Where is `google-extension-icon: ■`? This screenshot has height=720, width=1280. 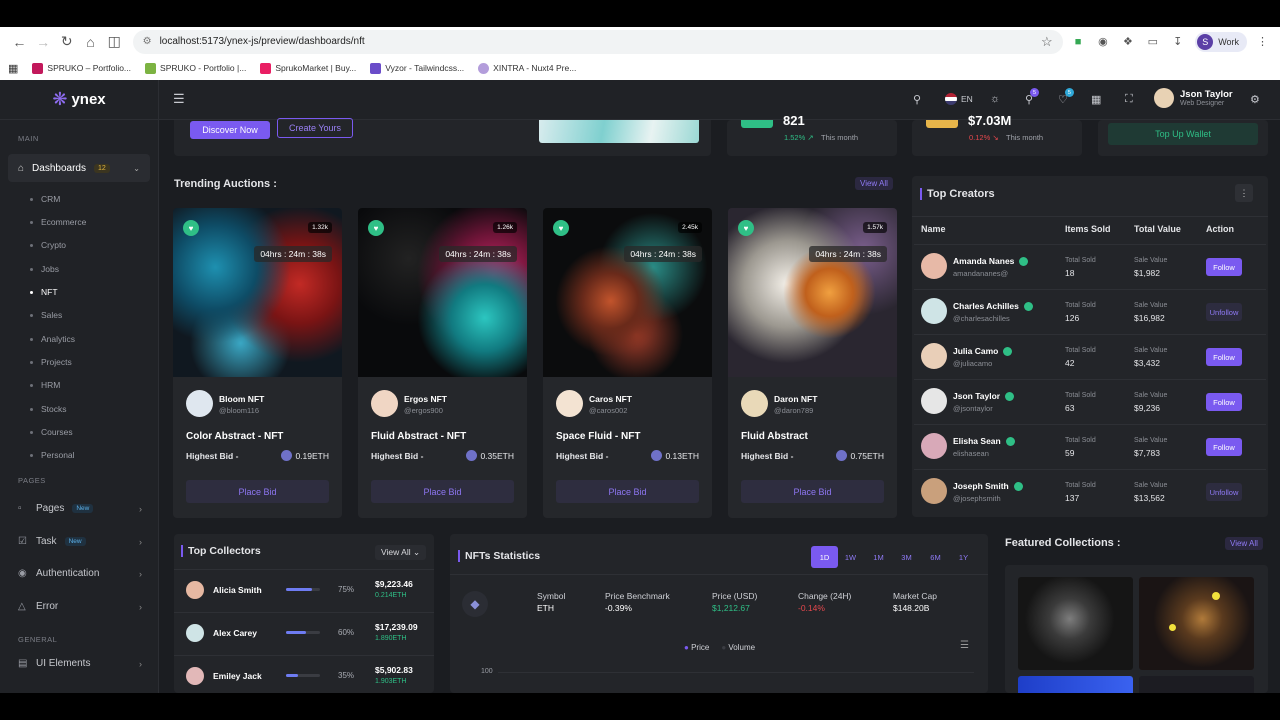 google-extension-icon: ■ is located at coordinates (1078, 42).